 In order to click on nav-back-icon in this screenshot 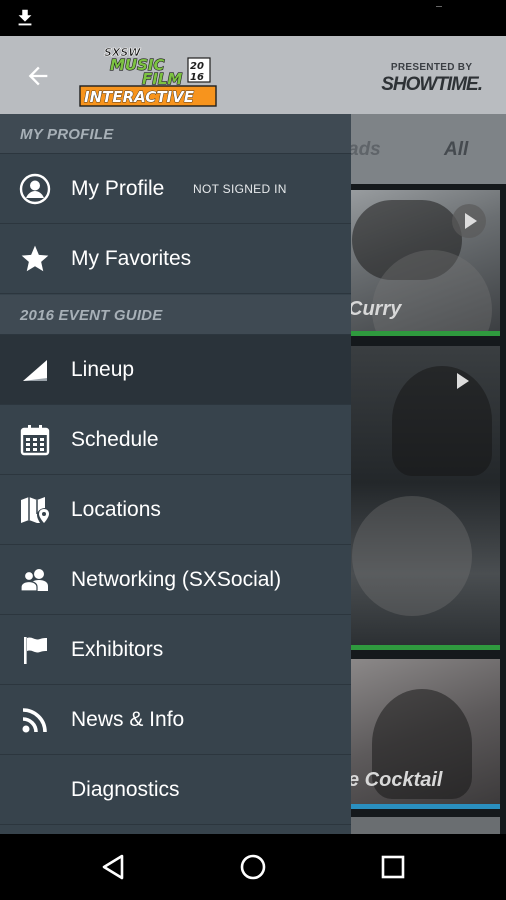, I will do `click(113, 867)`.